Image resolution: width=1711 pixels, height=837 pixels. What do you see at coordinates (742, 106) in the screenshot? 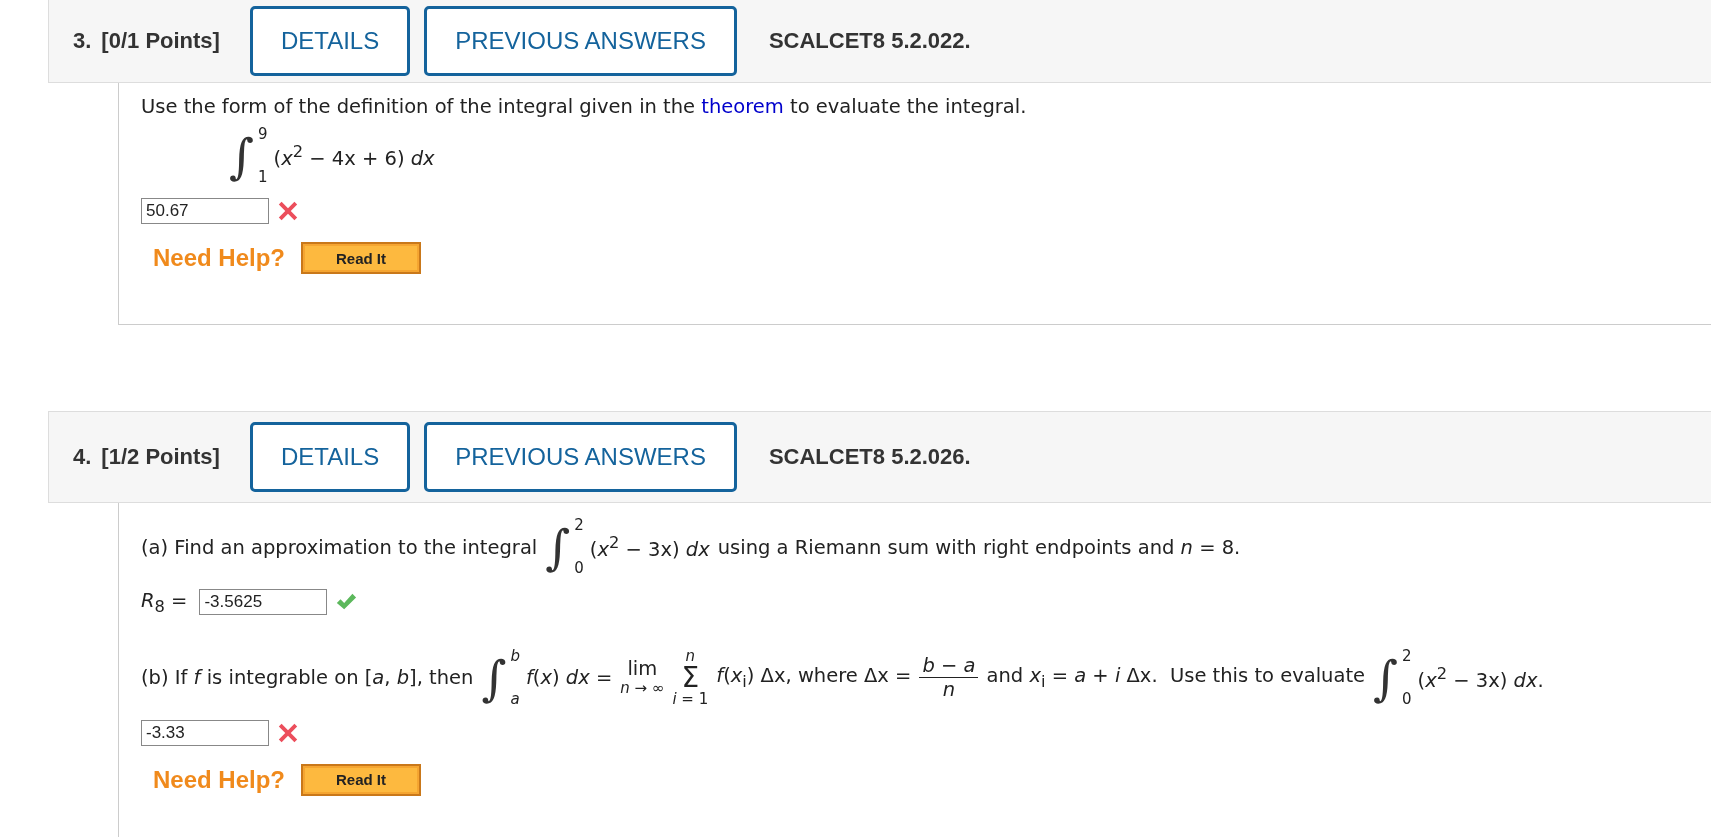
I see `theorem-link: theorem` at bounding box center [742, 106].